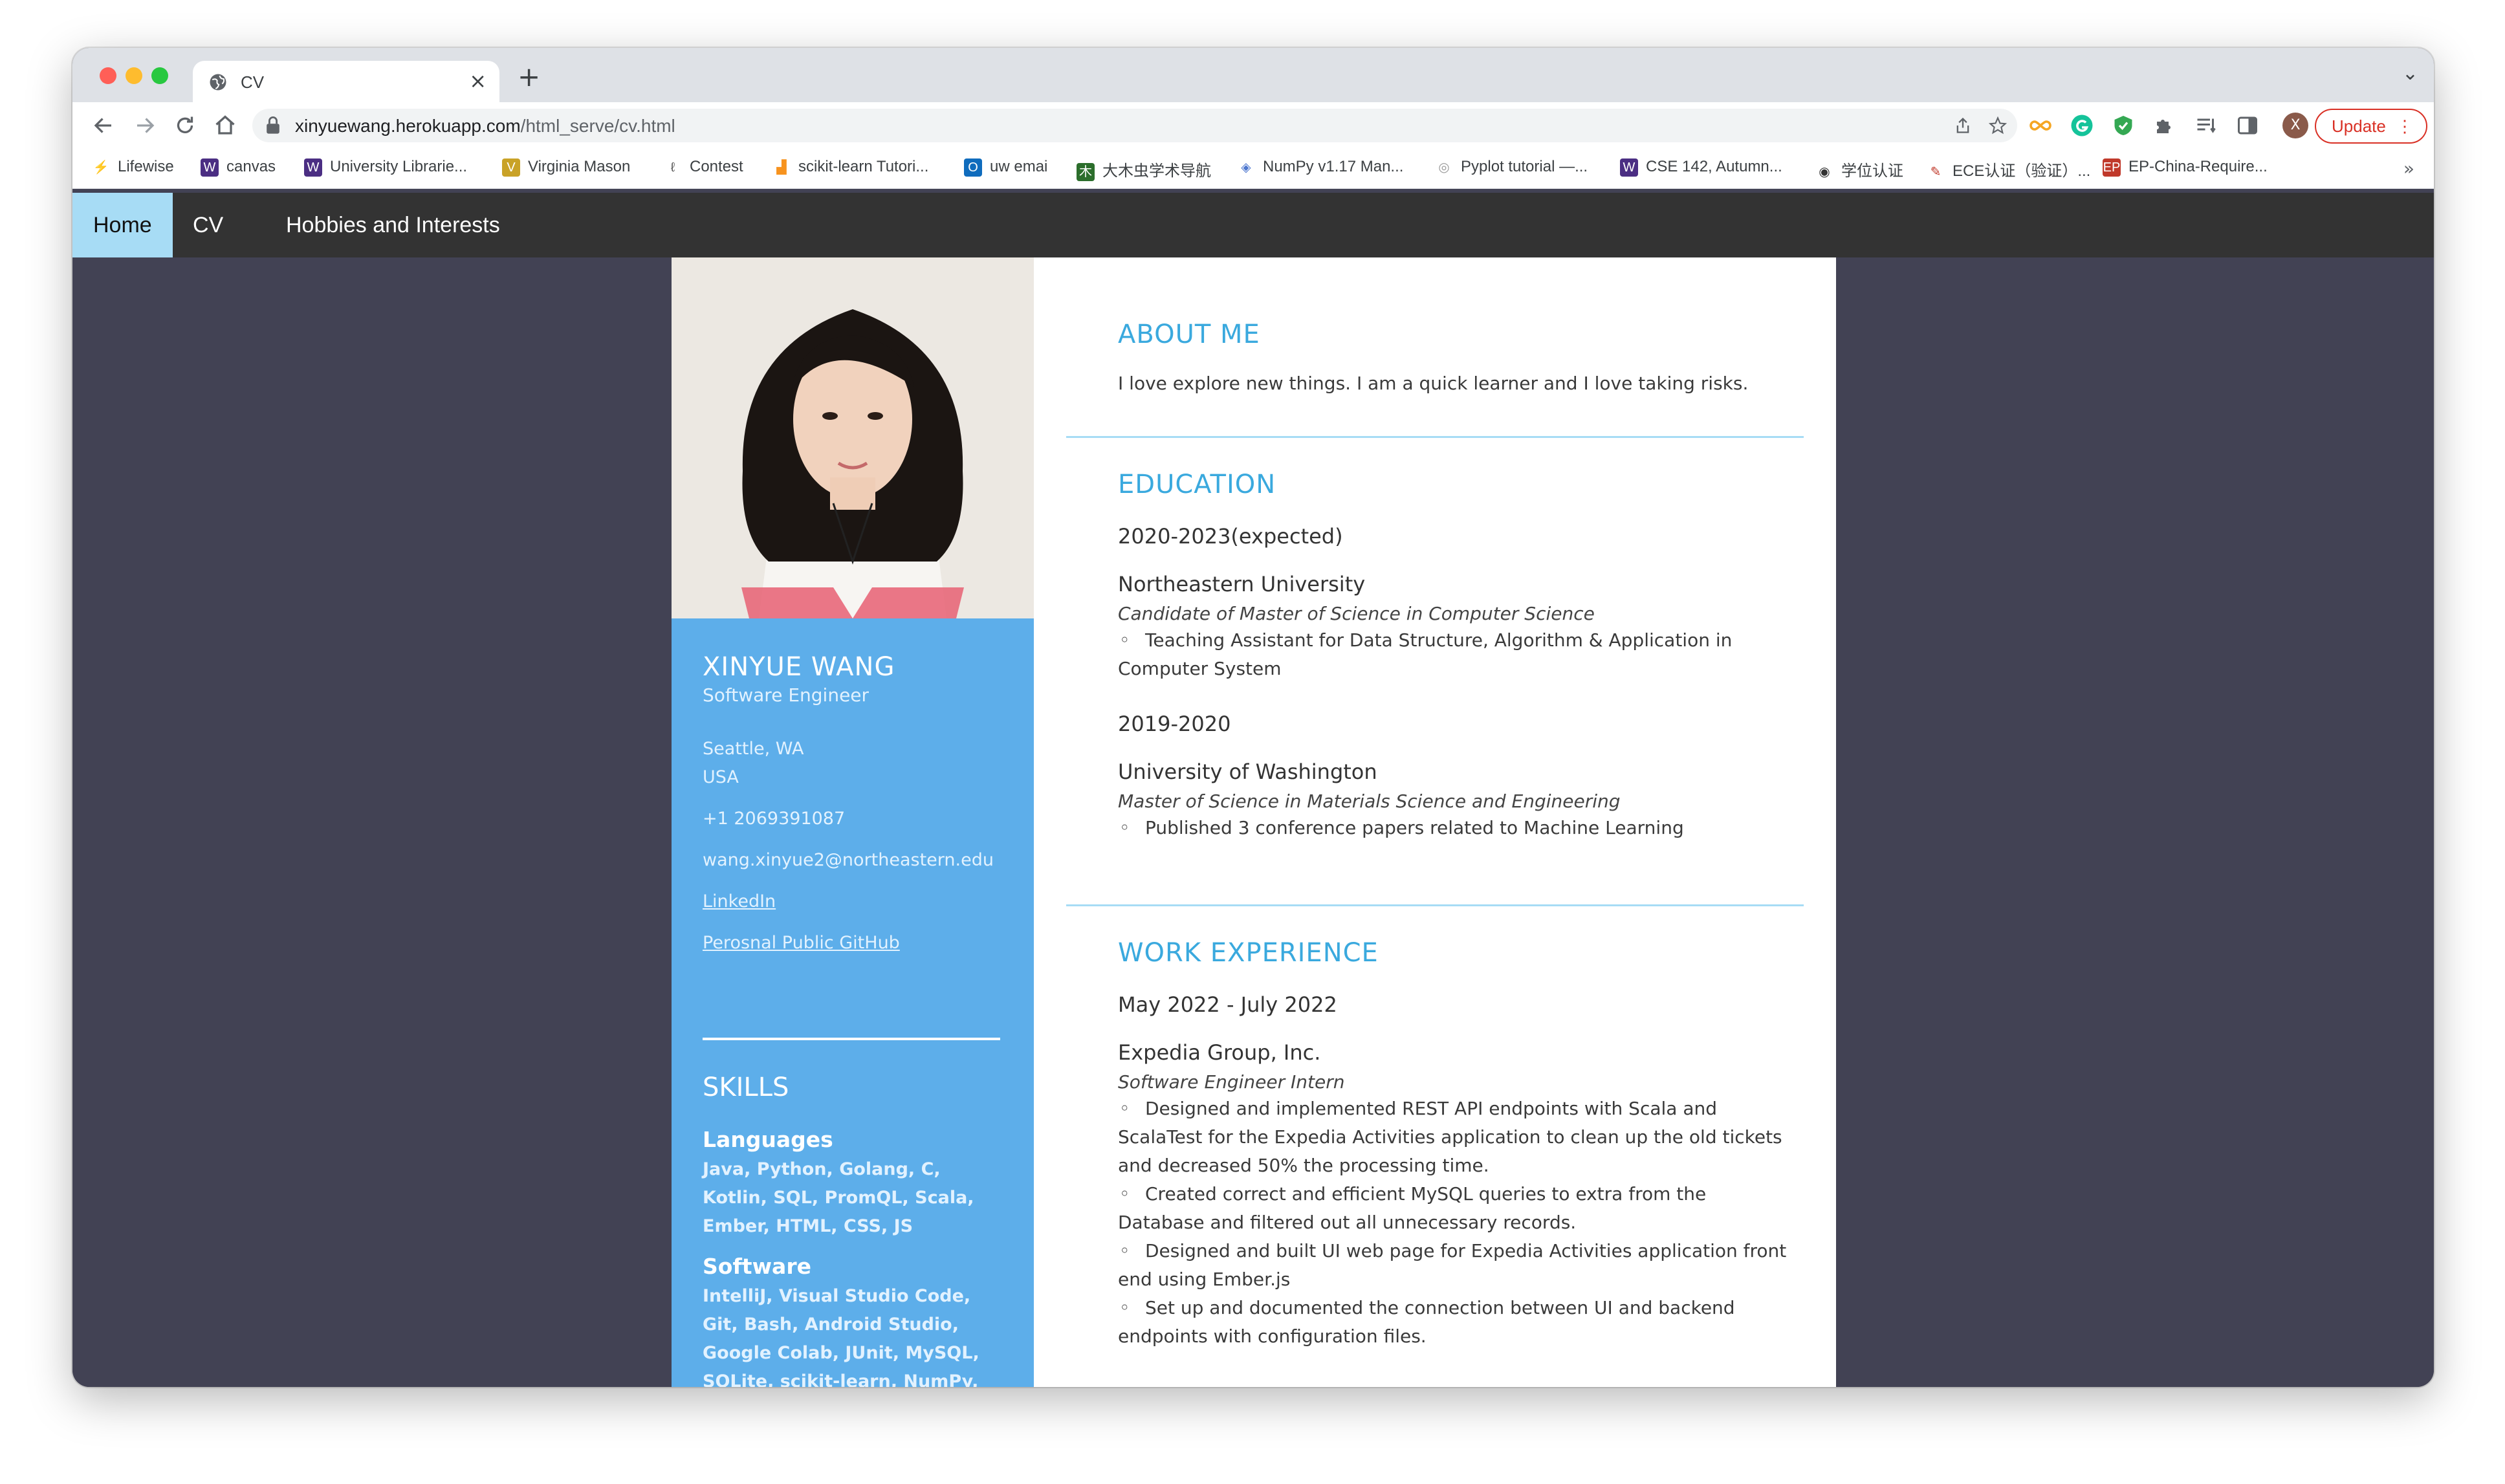 Image resolution: width=2505 pixels, height=1484 pixels. Describe the element at coordinates (716, 166) in the screenshot. I see `bookmark-label: Contest` at that location.